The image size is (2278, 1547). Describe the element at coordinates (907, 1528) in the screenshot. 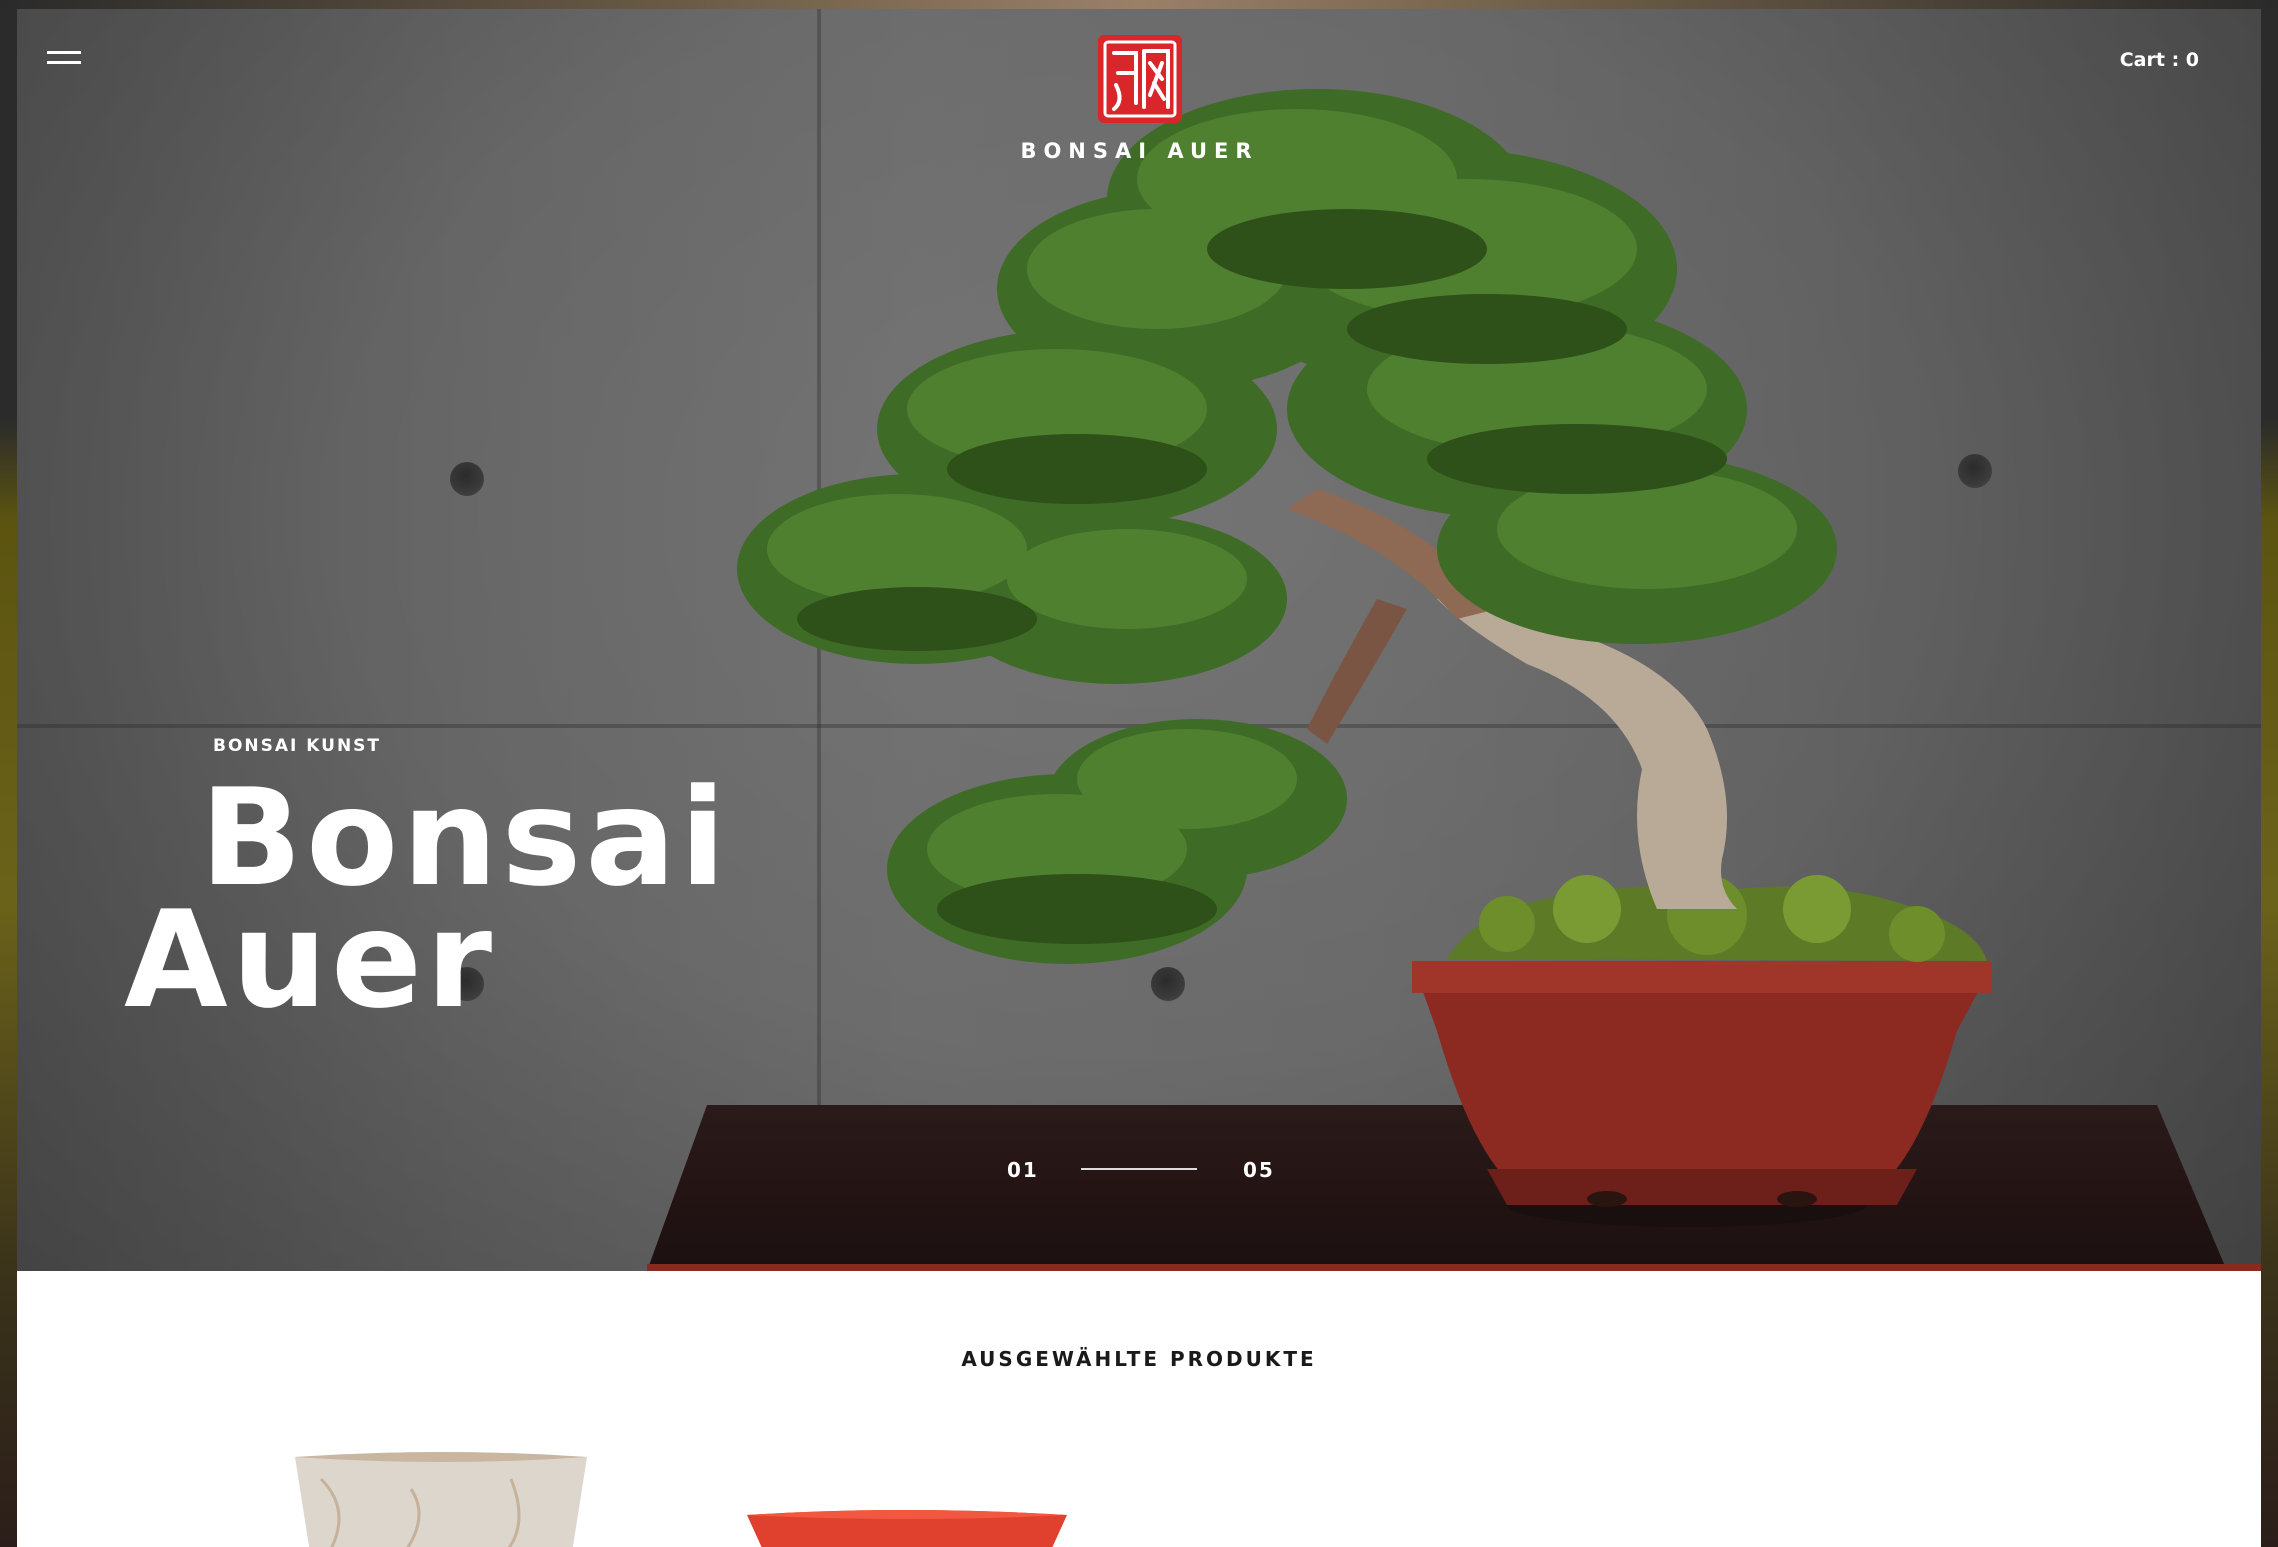

I see `product-image-red-bowl` at that location.